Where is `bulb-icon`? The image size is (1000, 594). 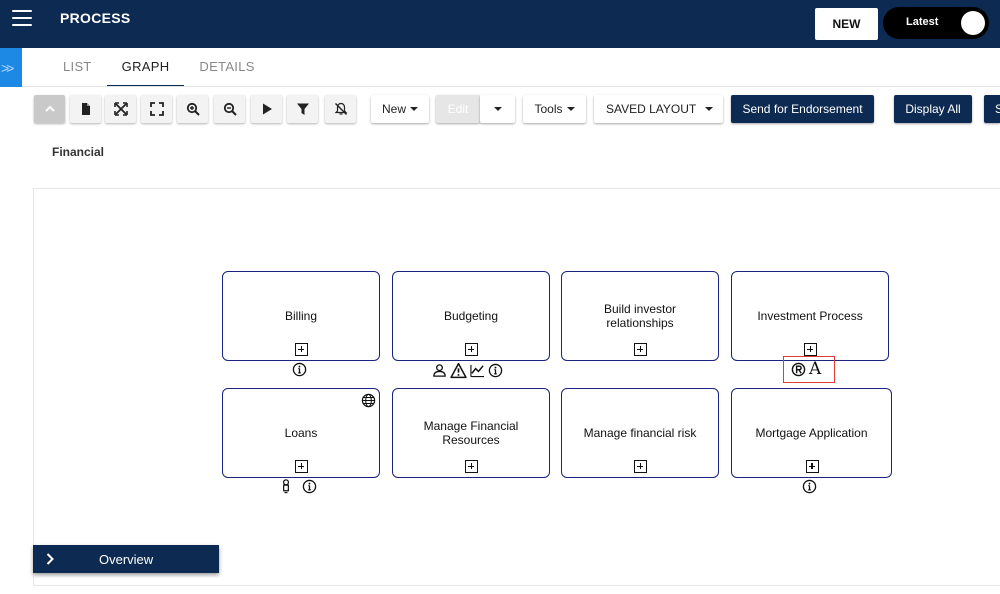 bulb-icon is located at coordinates (286, 486).